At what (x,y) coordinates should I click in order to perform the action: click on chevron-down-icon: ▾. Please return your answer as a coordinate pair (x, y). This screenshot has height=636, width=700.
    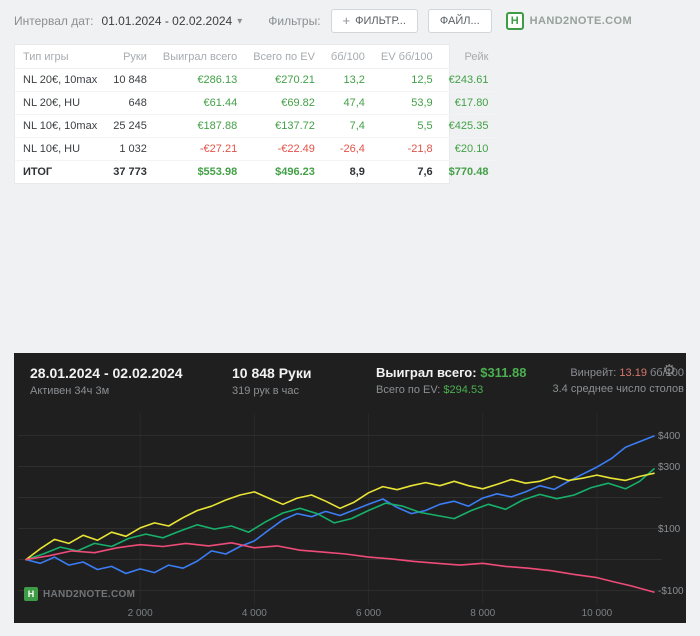
    Looking at the image, I should click on (240, 21).